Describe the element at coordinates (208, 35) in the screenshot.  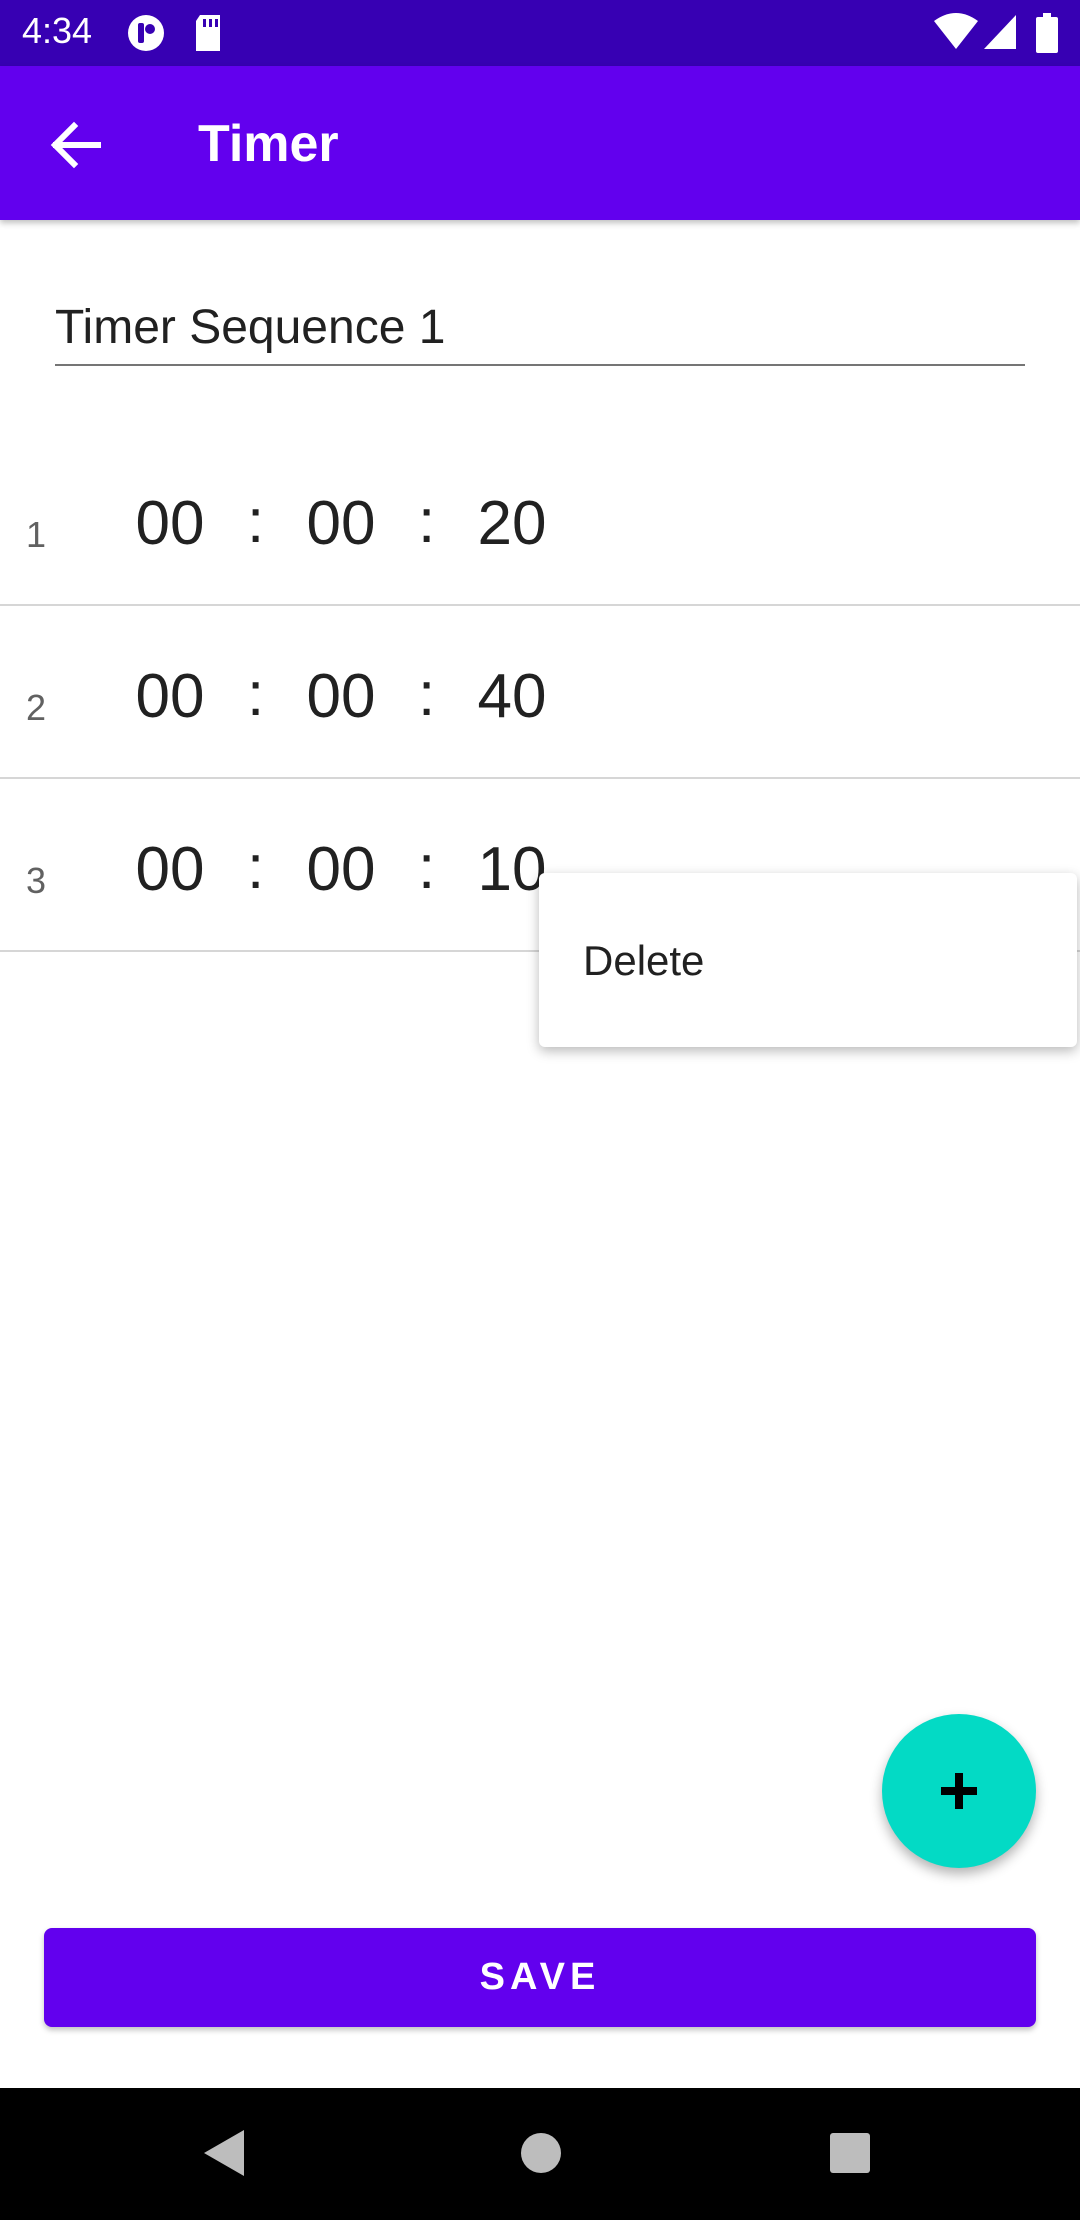
I see `sd-card-icon` at that location.